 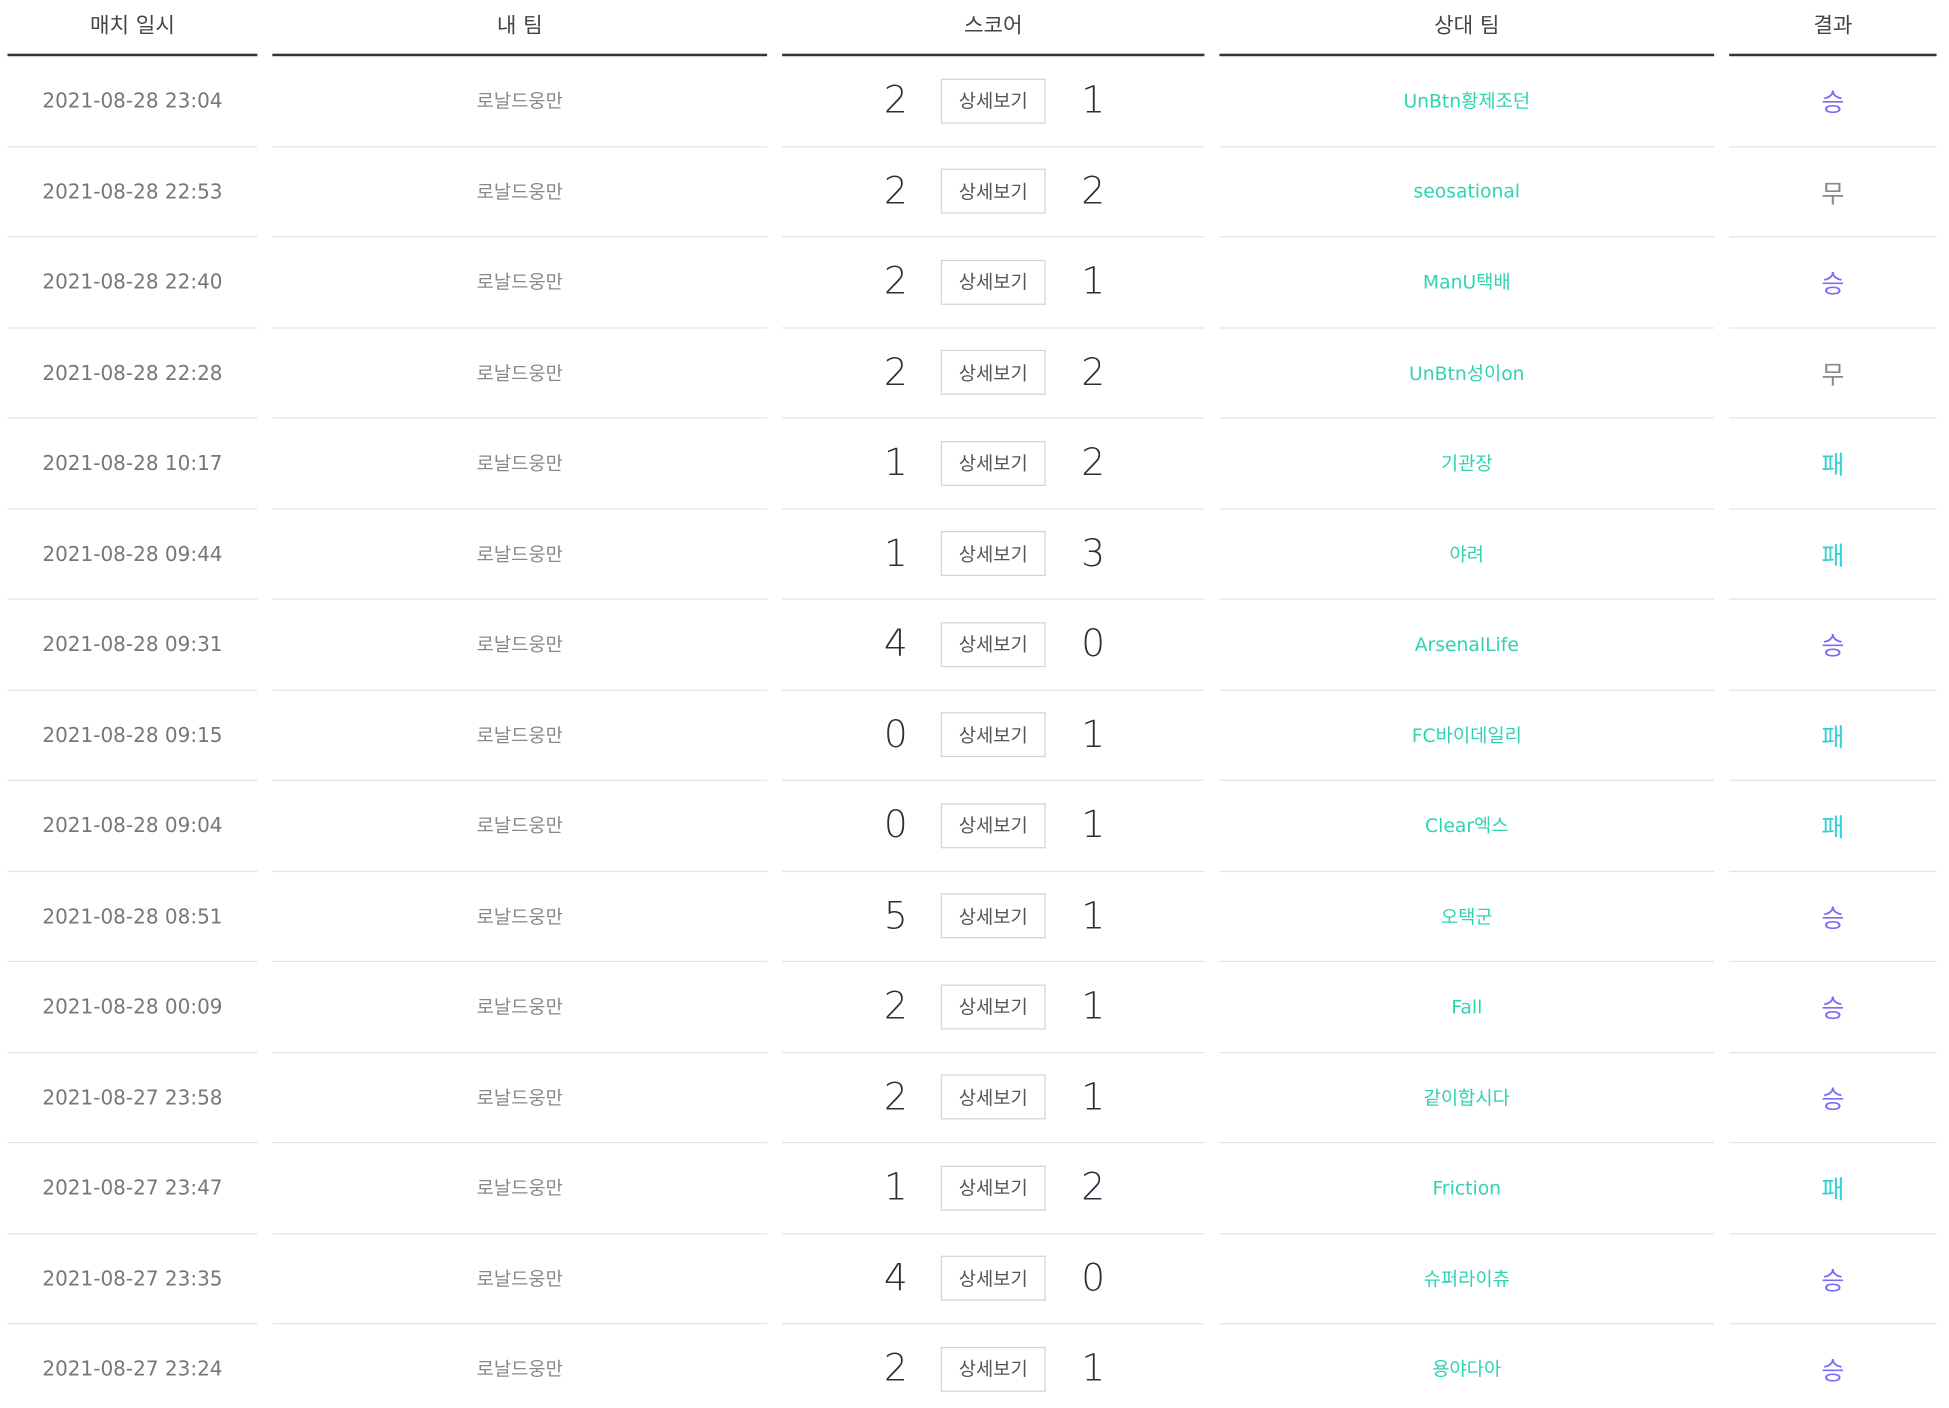 I want to click on opponent-link: UnBtn성이on, so click(x=1467, y=373).